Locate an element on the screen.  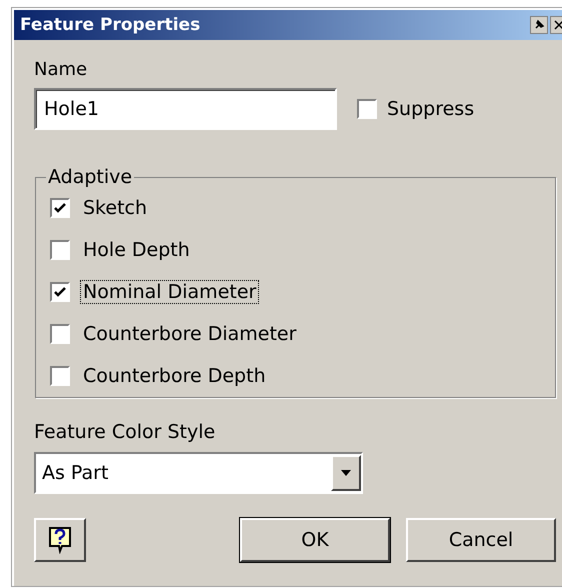
color-style-label: Feature Color Style is located at coordinates (125, 432).